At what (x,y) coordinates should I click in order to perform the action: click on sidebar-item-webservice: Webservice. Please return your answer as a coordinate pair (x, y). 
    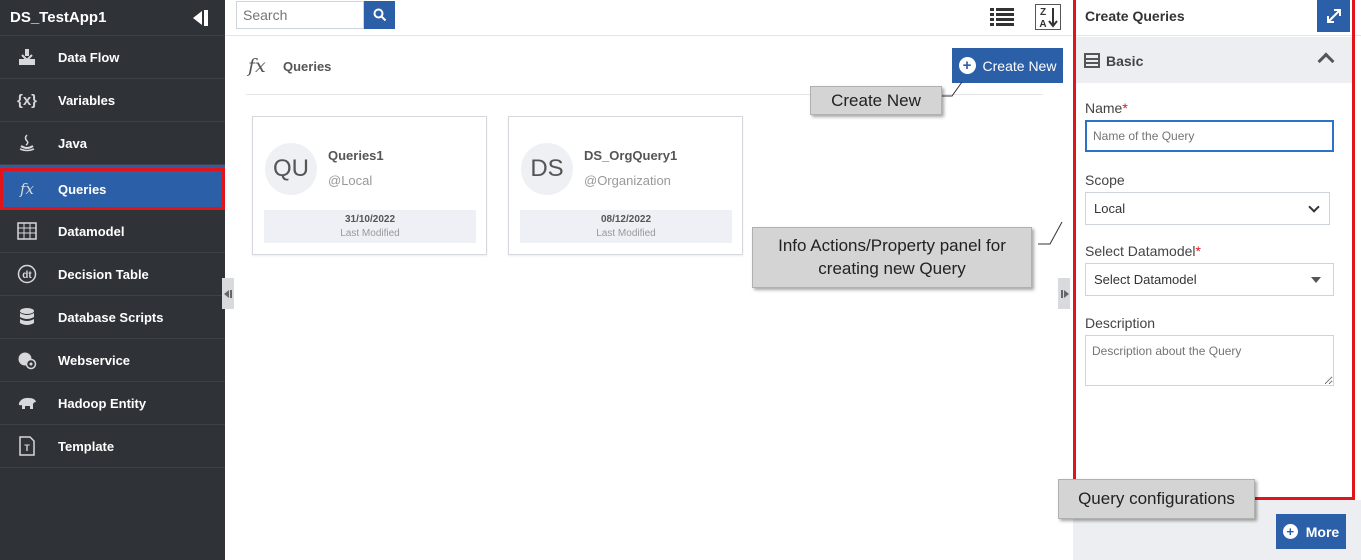
    Looking at the image, I should click on (112, 360).